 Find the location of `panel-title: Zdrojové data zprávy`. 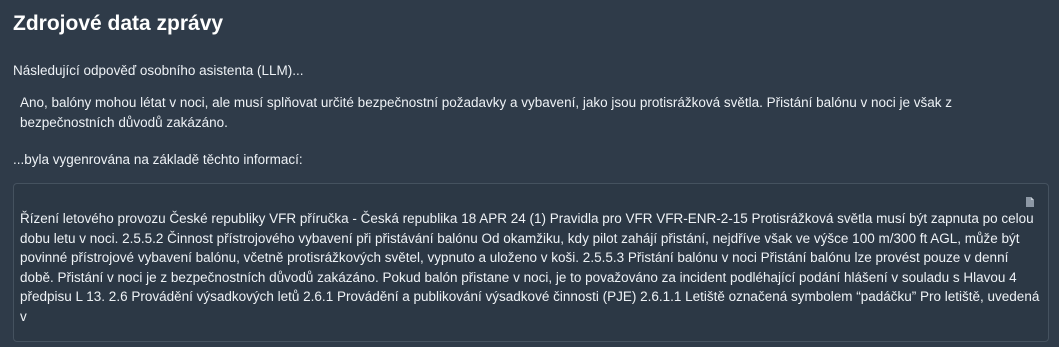

panel-title: Zdrojové data zprávy is located at coordinates (118, 23).